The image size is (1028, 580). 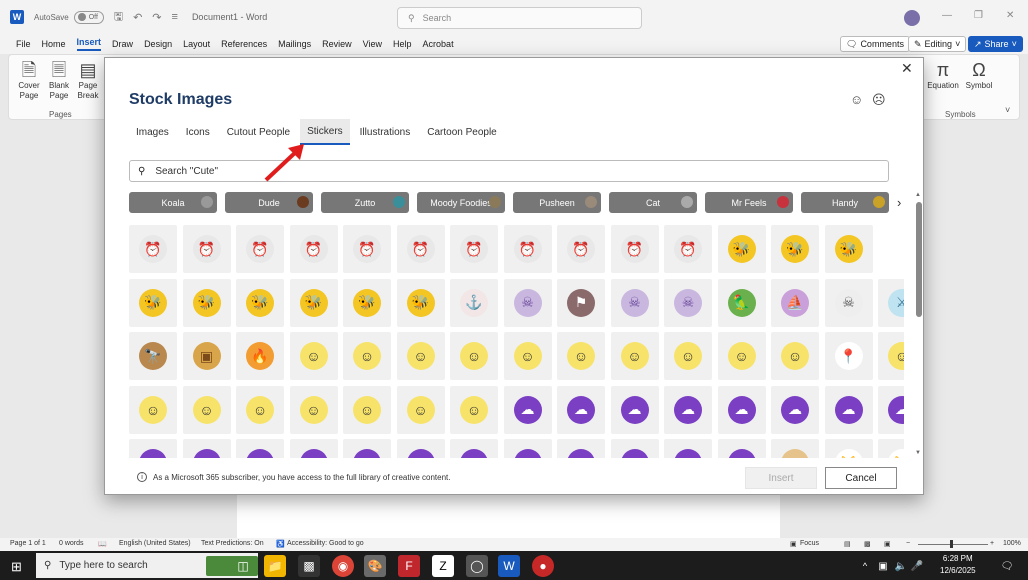 I want to click on save-icon: 🖫, so click(x=118, y=17).